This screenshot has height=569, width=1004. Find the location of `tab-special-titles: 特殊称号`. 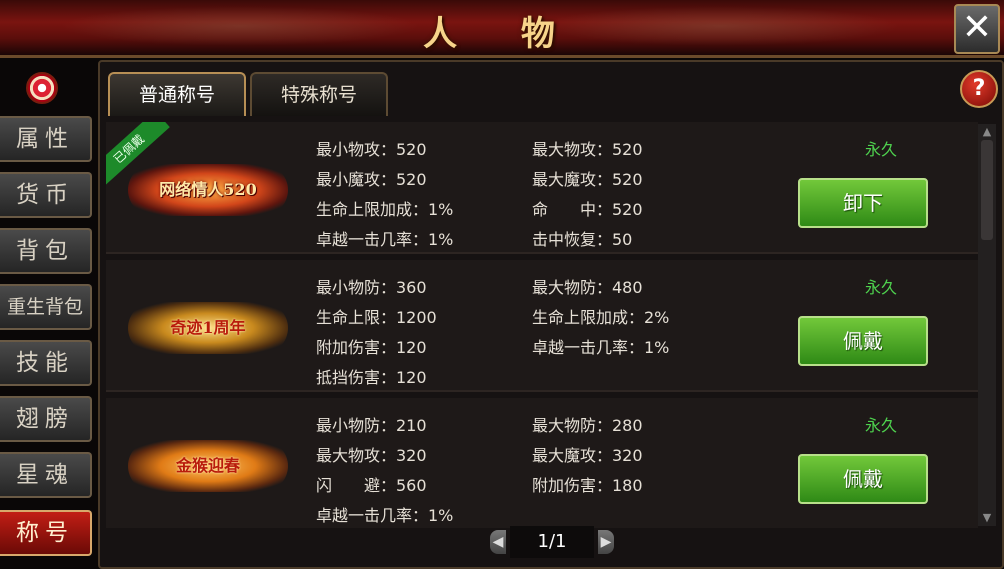

tab-special-titles: 特殊称号 is located at coordinates (319, 94).